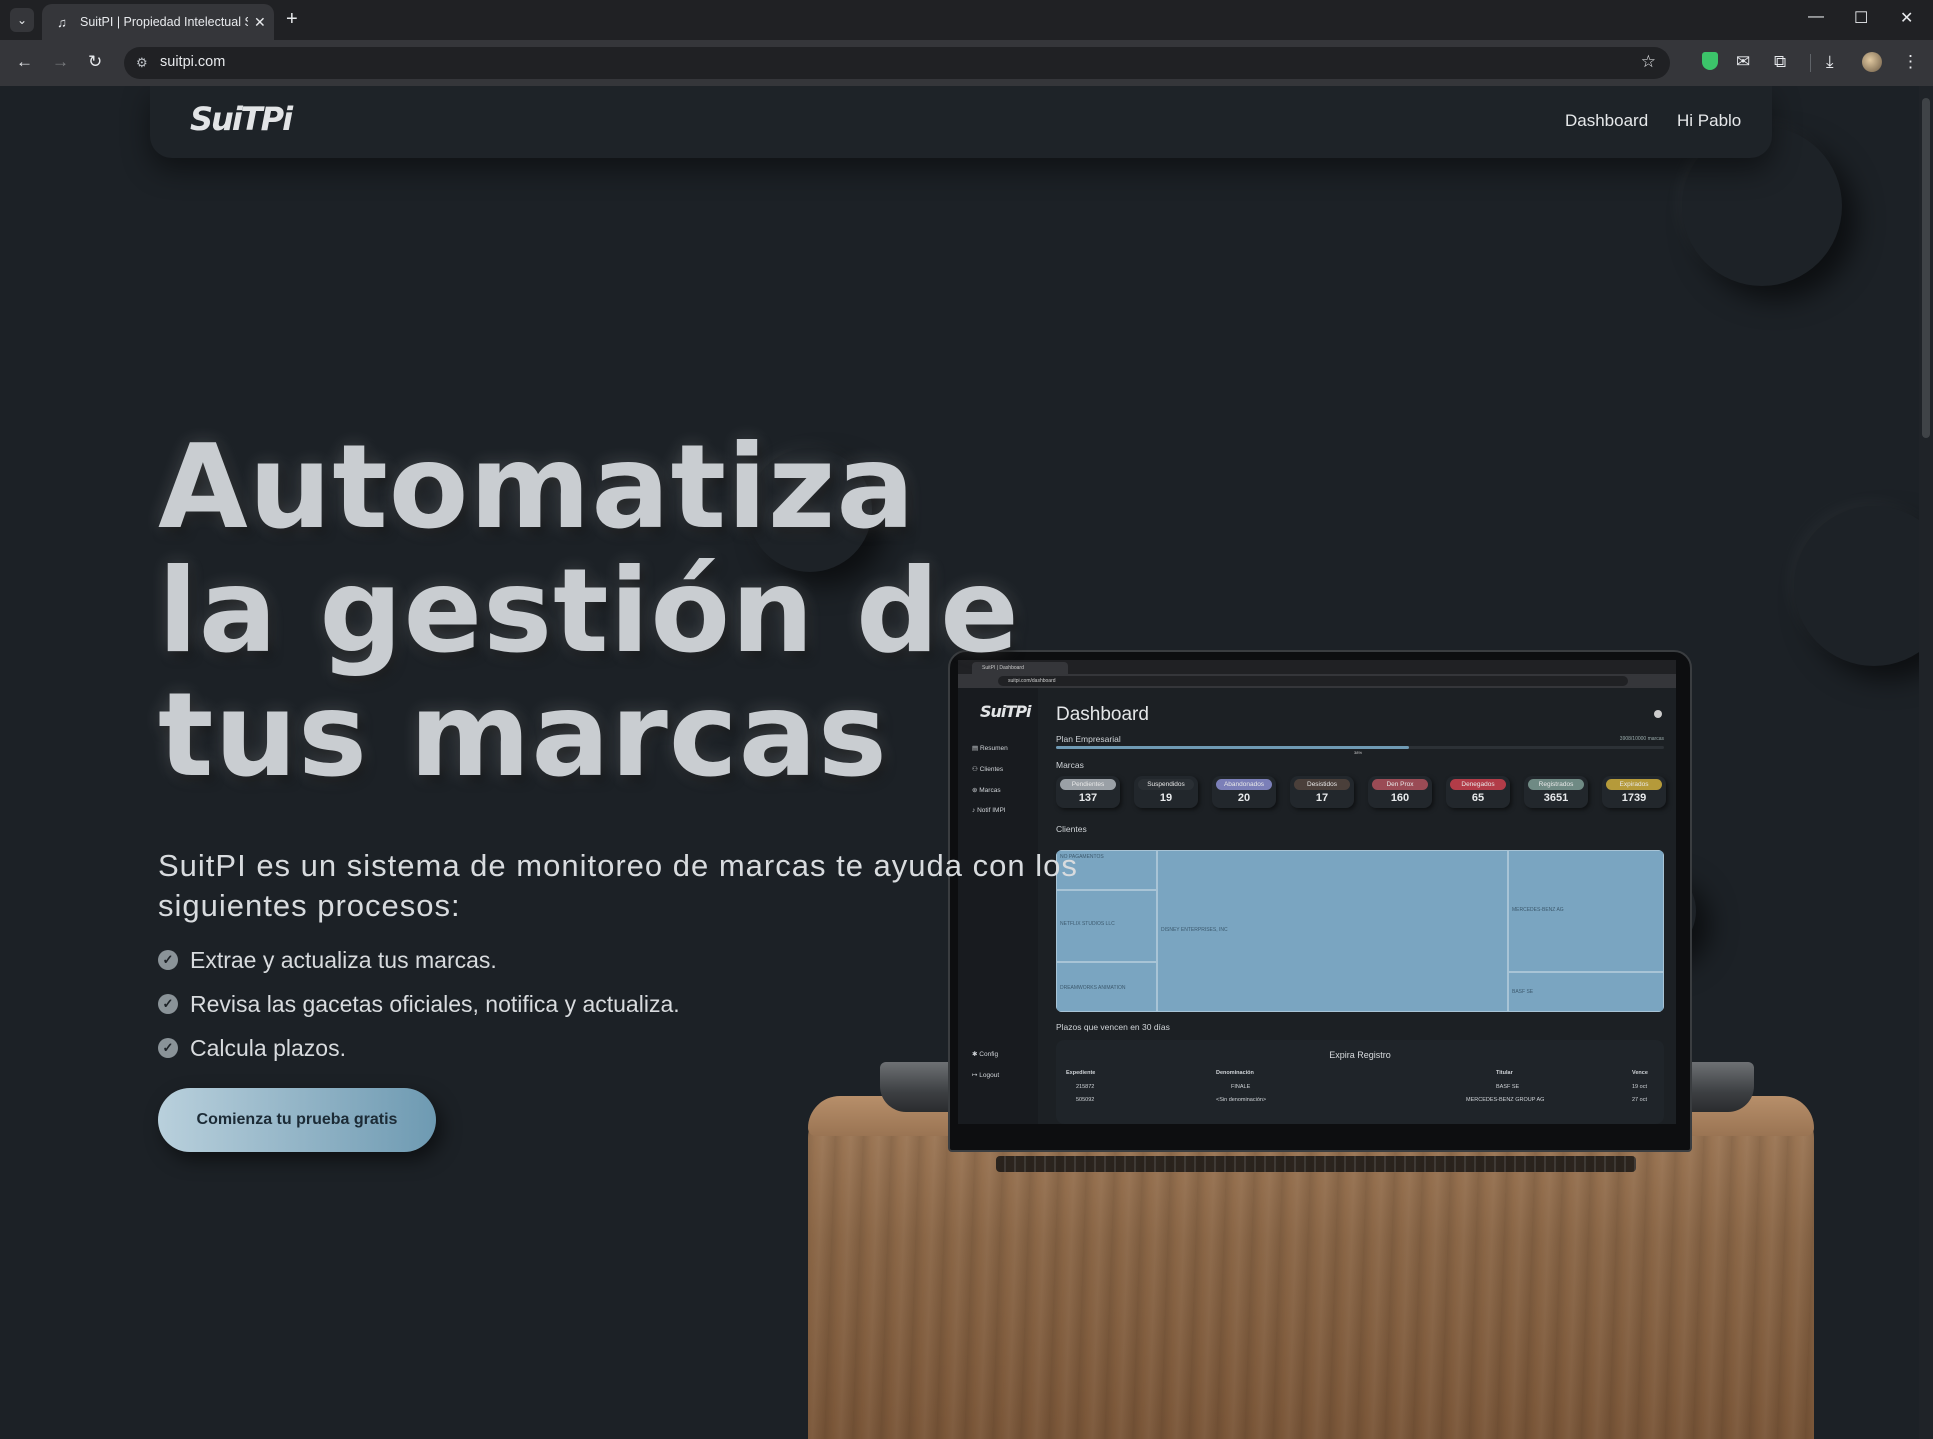 The width and height of the screenshot is (1933, 1439). Describe the element at coordinates (1634, 798) in the screenshot. I see `mini-stat-value: 1739` at that location.